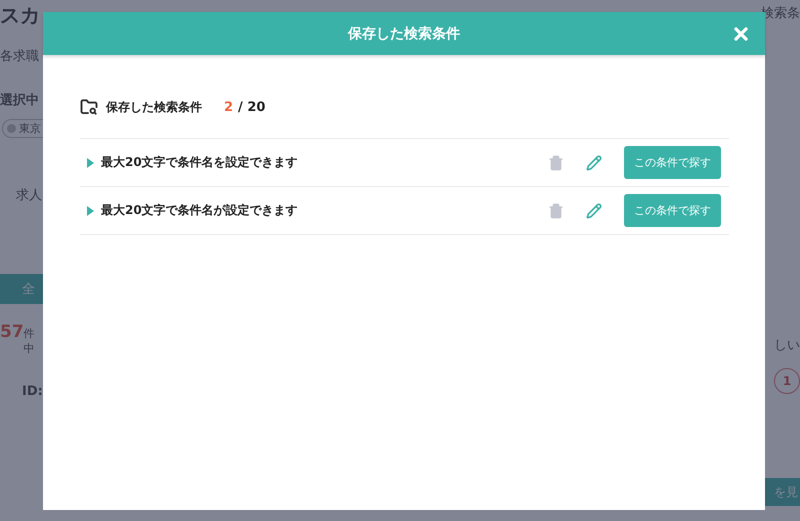 The image size is (800, 521). What do you see at coordinates (30, 341) in the screenshot?
I see `count-suffix: 件中` at bounding box center [30, 341].